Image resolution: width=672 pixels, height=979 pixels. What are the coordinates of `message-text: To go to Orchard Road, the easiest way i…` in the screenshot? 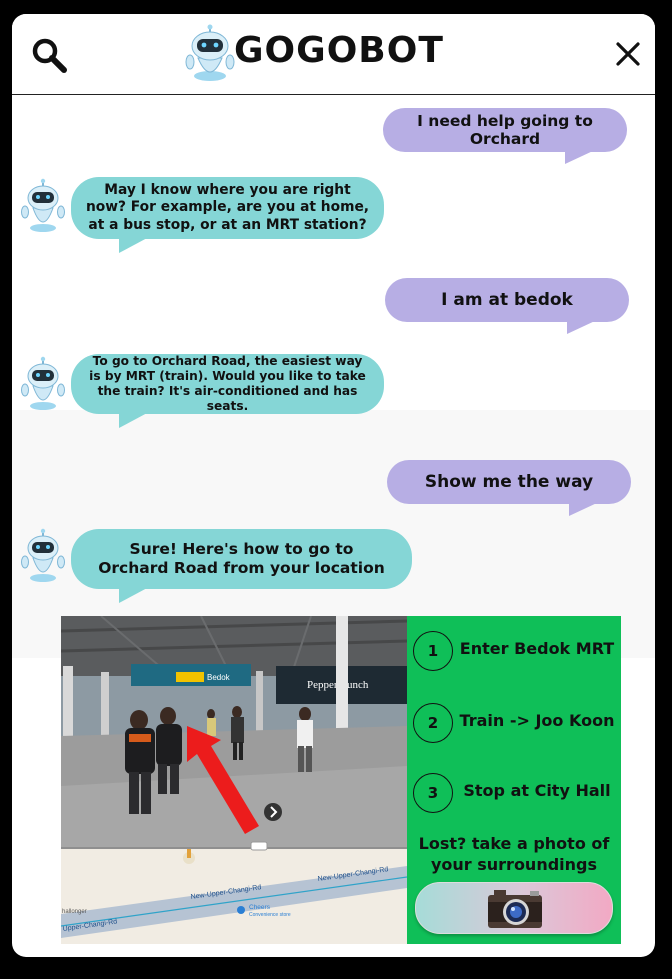 It's located at (227, 383).